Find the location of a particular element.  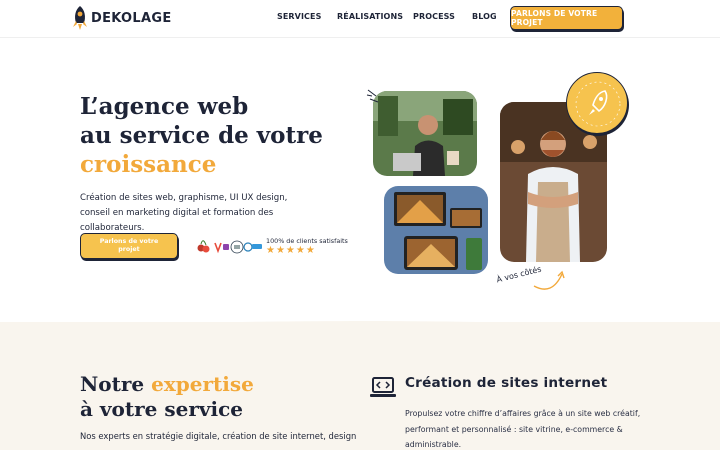

header-cta-button: PARLONS DE VOTRE PROJET is located at coordinates (566, 18).